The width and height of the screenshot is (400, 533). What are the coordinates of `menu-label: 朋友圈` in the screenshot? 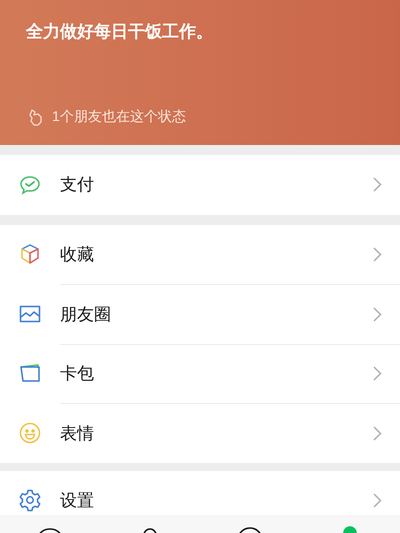 It's located at (86, 315).